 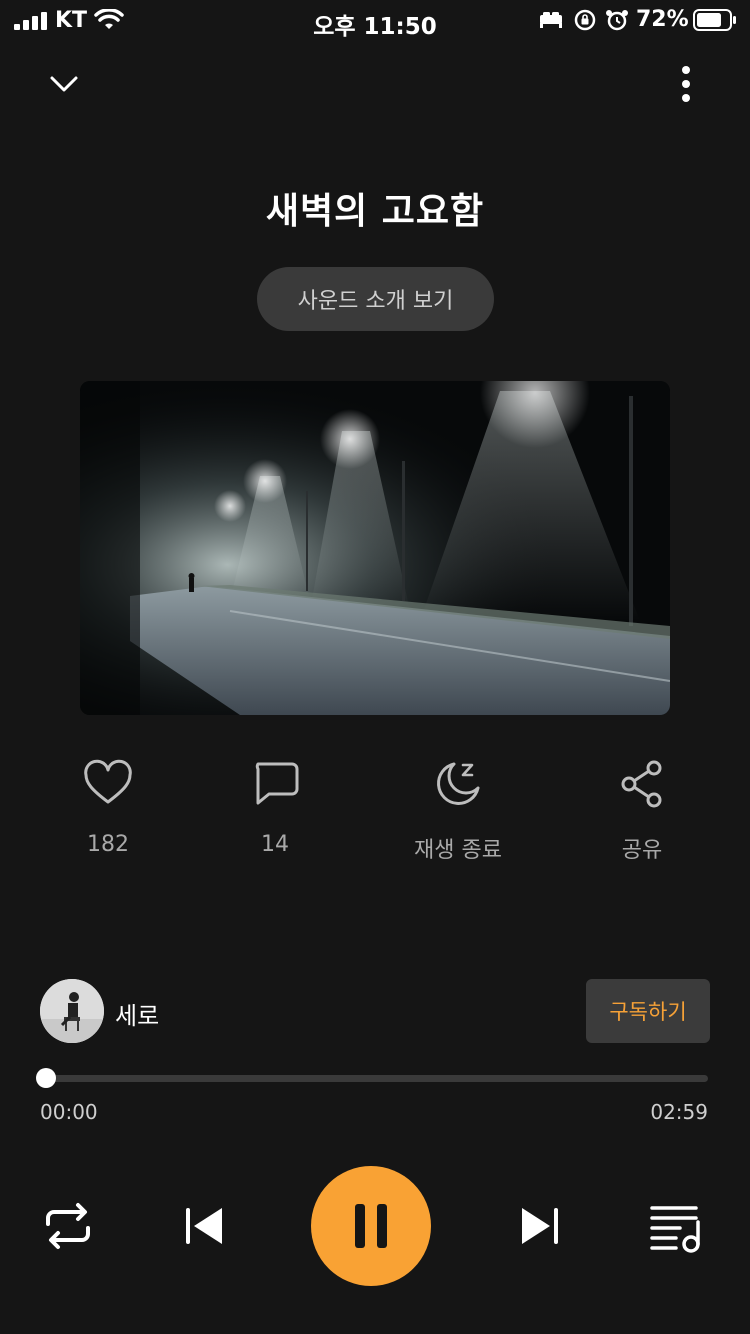 What do you see at coordinates (458, 811) in the screenshot?
I see `sleep-timer-button: 재생 종료` at bounding box center [458, 811].